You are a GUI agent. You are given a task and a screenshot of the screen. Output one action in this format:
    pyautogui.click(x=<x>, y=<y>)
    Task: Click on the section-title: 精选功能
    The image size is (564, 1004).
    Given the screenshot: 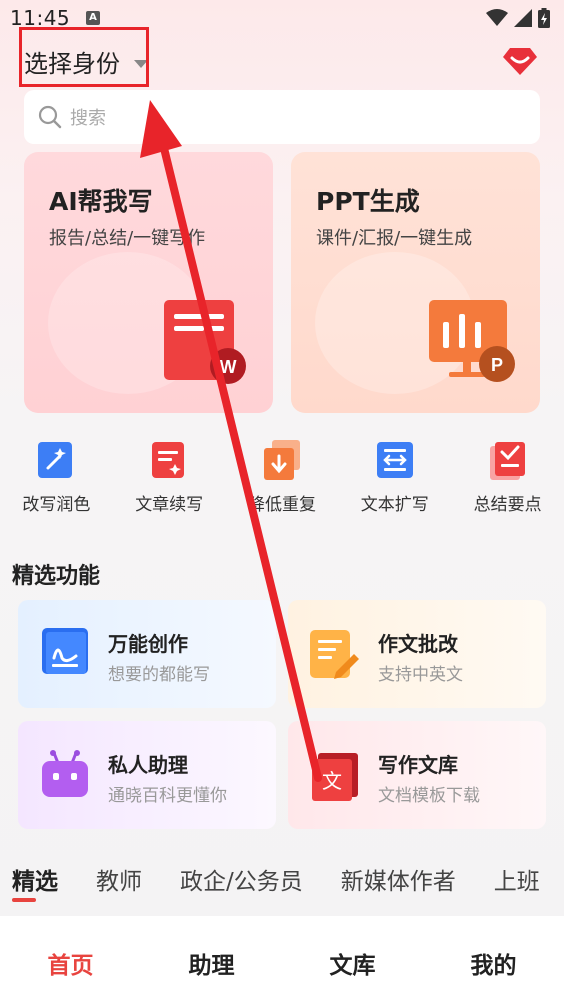 What is the action you would take?
    pyautogui.click(x=56, y=576)
    